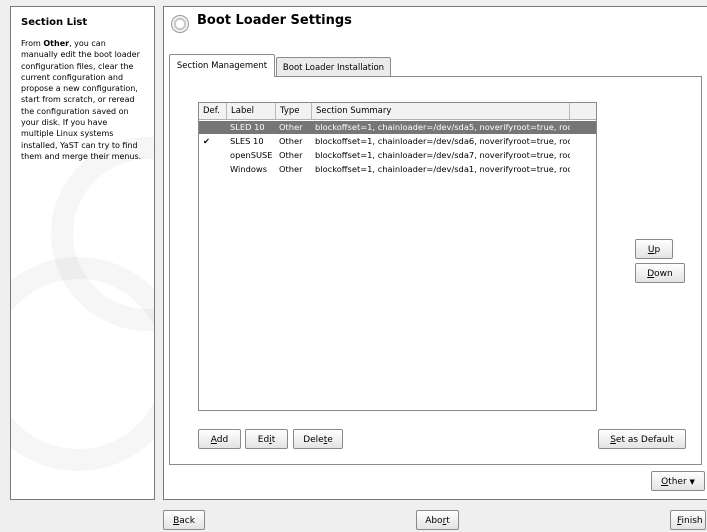 The image size is (707, 532). Describe the element at coordinates (318, 439) in the screenshot. I see `delete-button: Delete` at that location.